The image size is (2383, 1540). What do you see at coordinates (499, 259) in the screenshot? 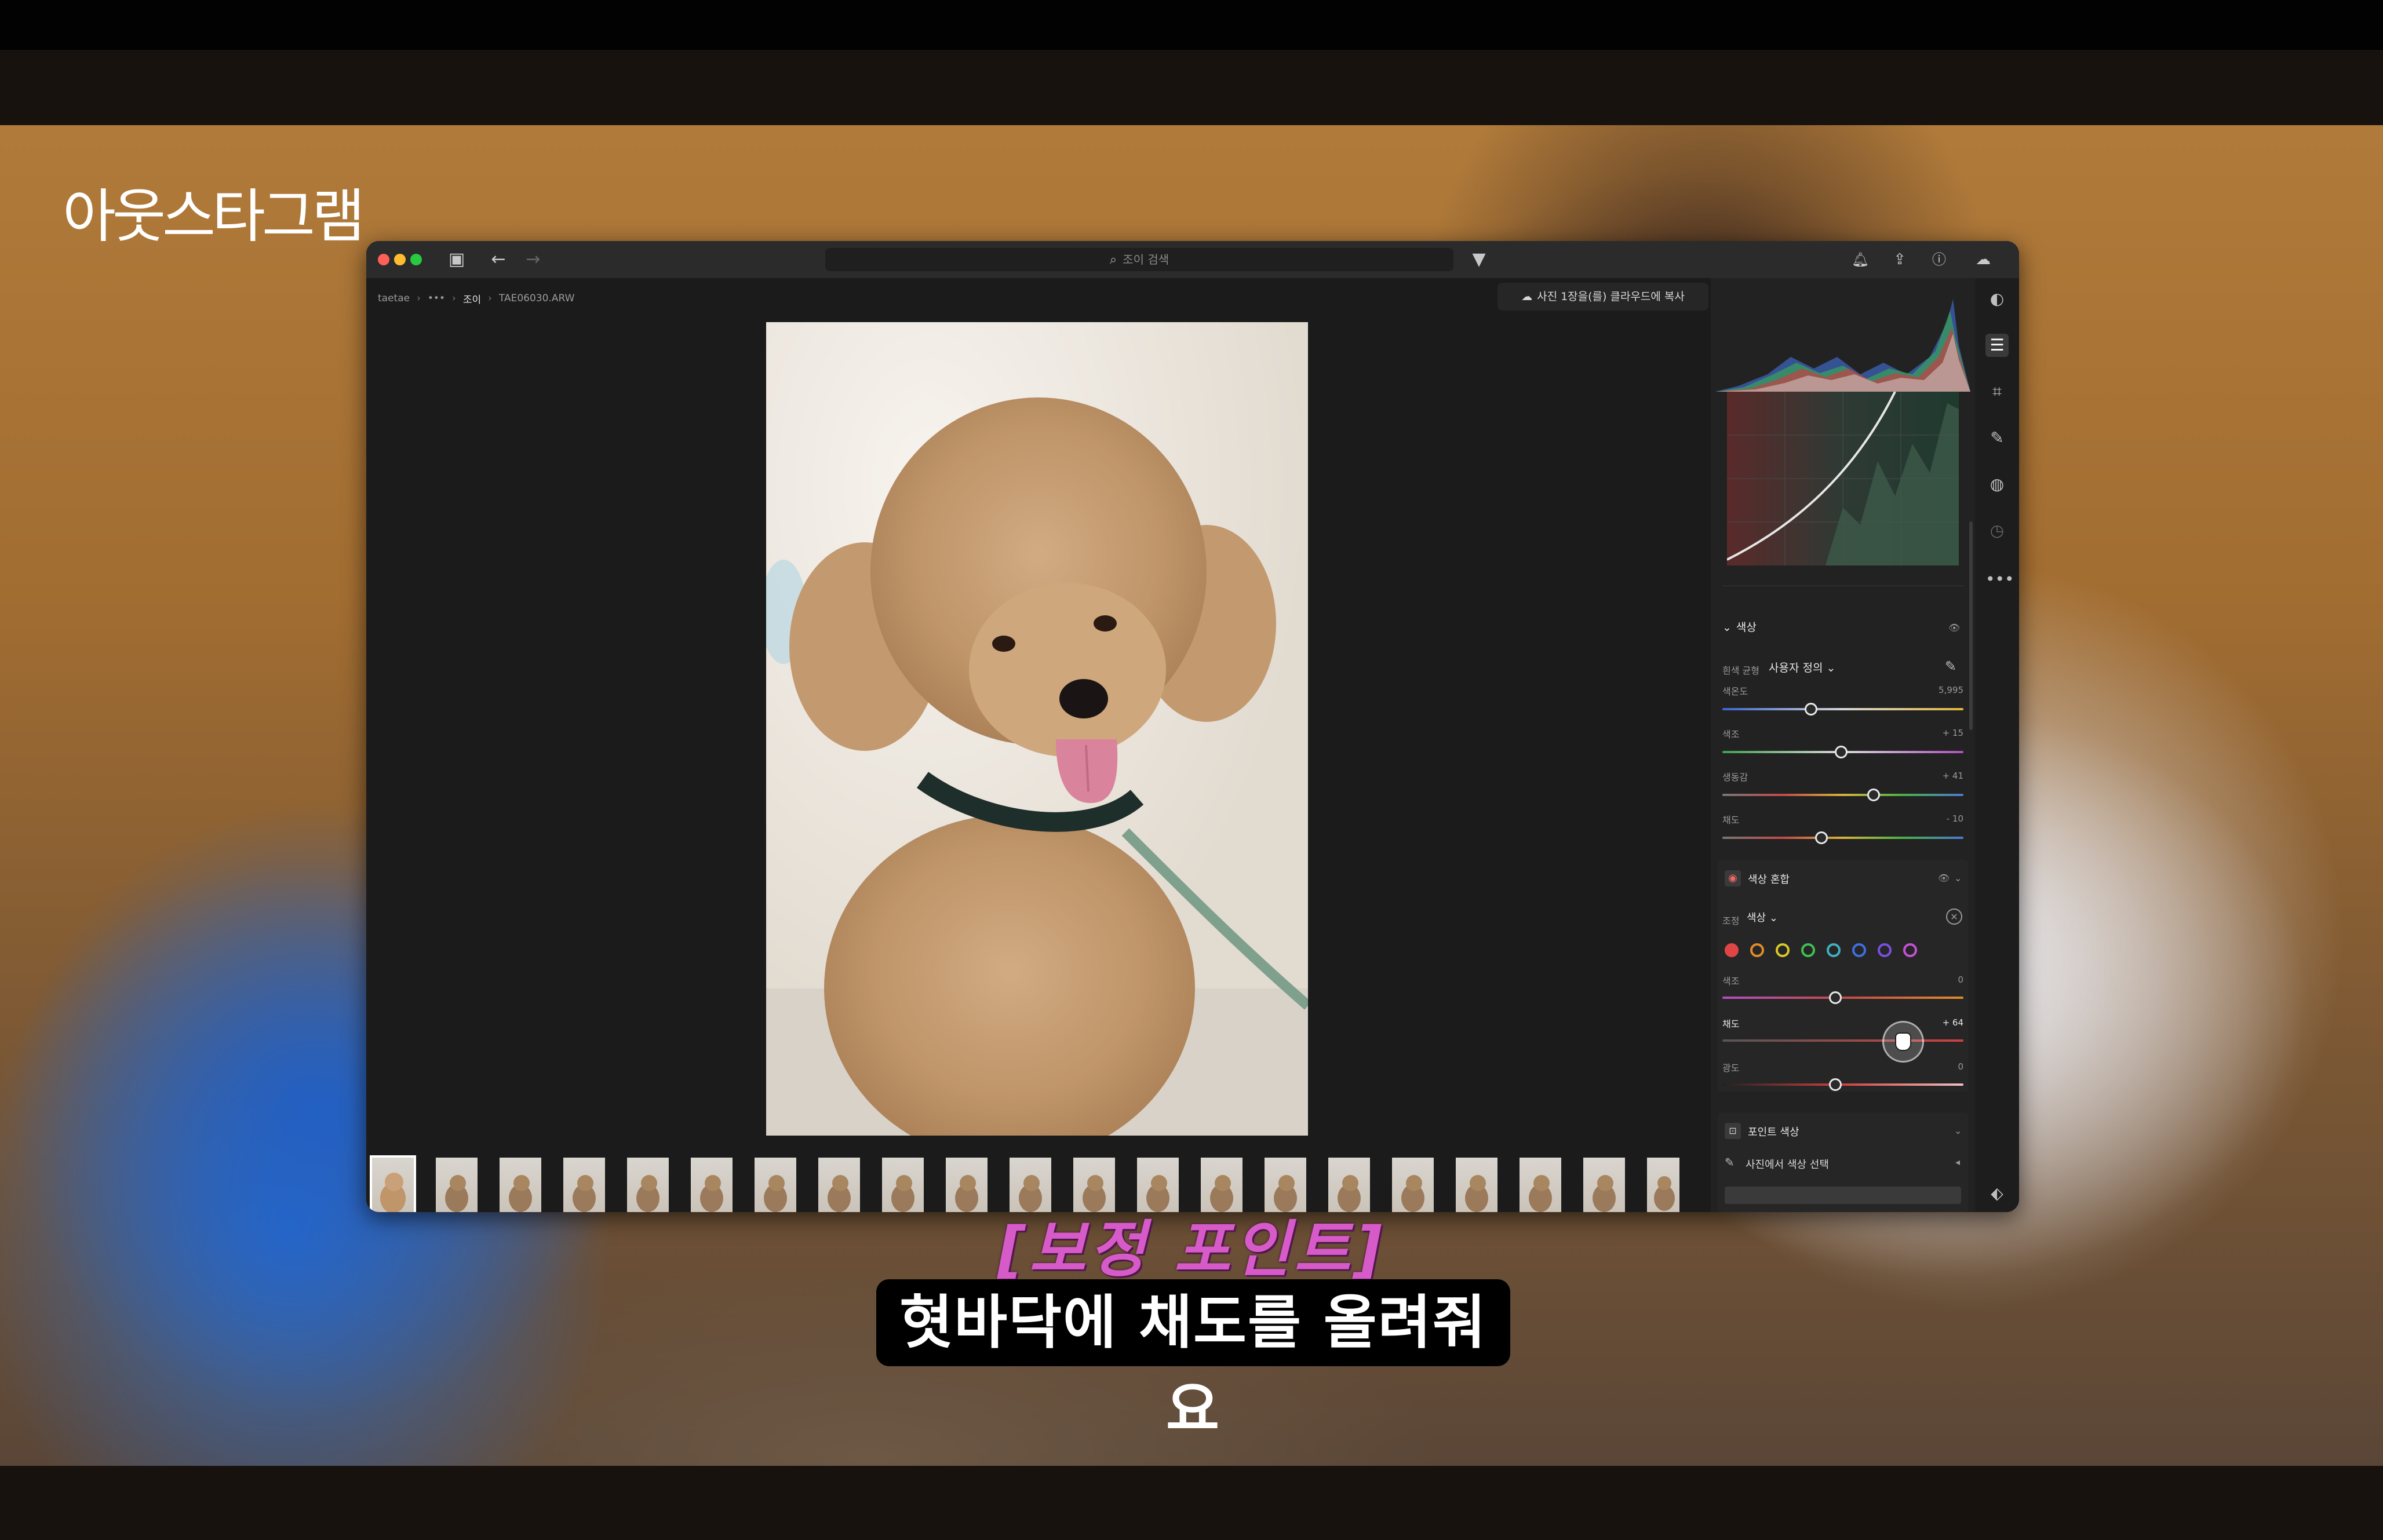
I see `back-arrow-icon: ←` at bounding box center [499, 259].